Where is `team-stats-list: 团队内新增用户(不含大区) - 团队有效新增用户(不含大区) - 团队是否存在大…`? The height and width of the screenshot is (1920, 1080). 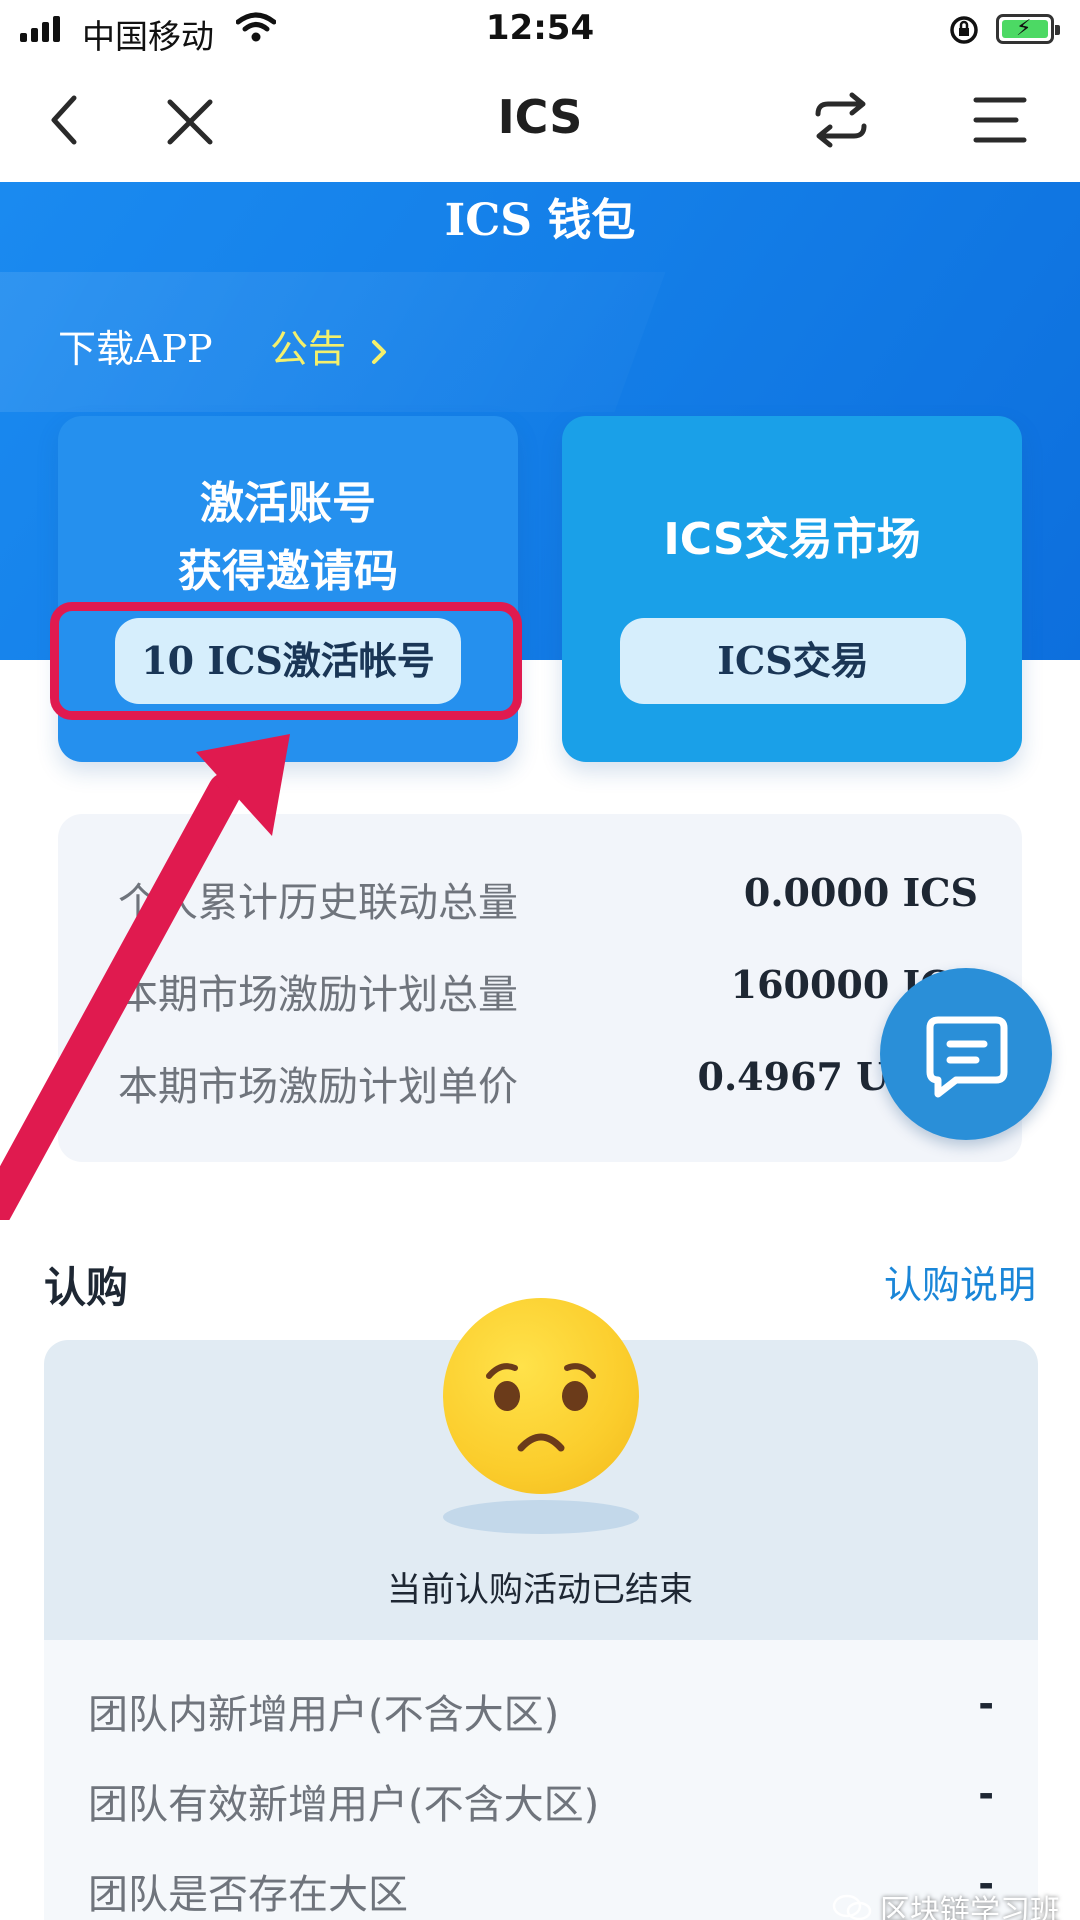 team-stats-list: 团队内新增用户(不含大区) - 团队有效新增用户(不含大区) - 团队是否存在大… is located at coordinates (541, 1780).